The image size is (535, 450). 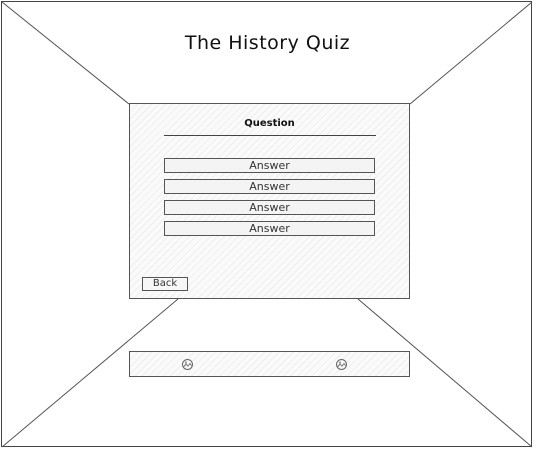 What do you see at coordinates (341, 364) in the screenshot?
I see `right-image-icon` at bounding box center [341, 364].